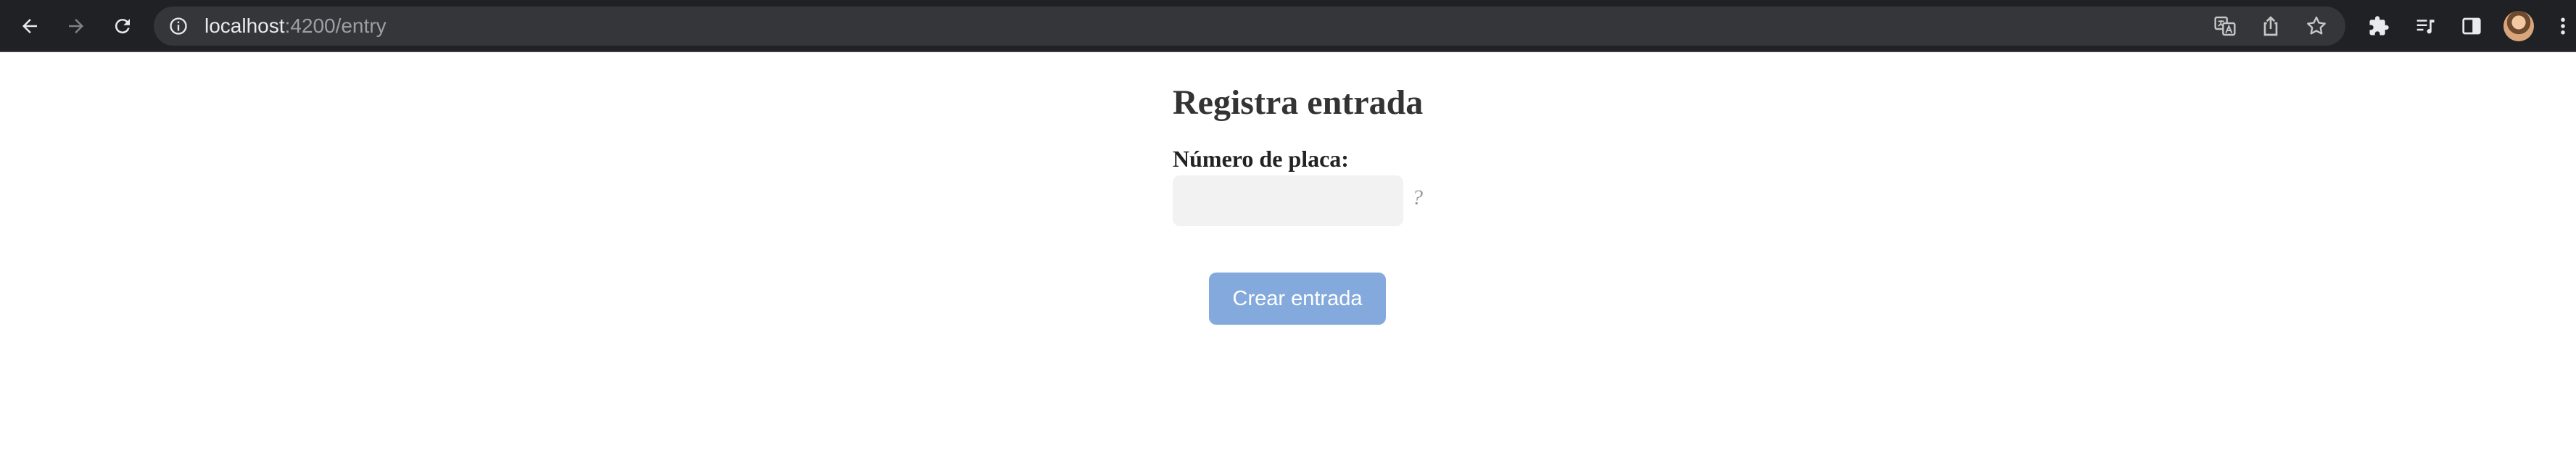 Image resolution: width=2576 pixels, height=461 pixels. I want to click on back-button, so click(29, 26).